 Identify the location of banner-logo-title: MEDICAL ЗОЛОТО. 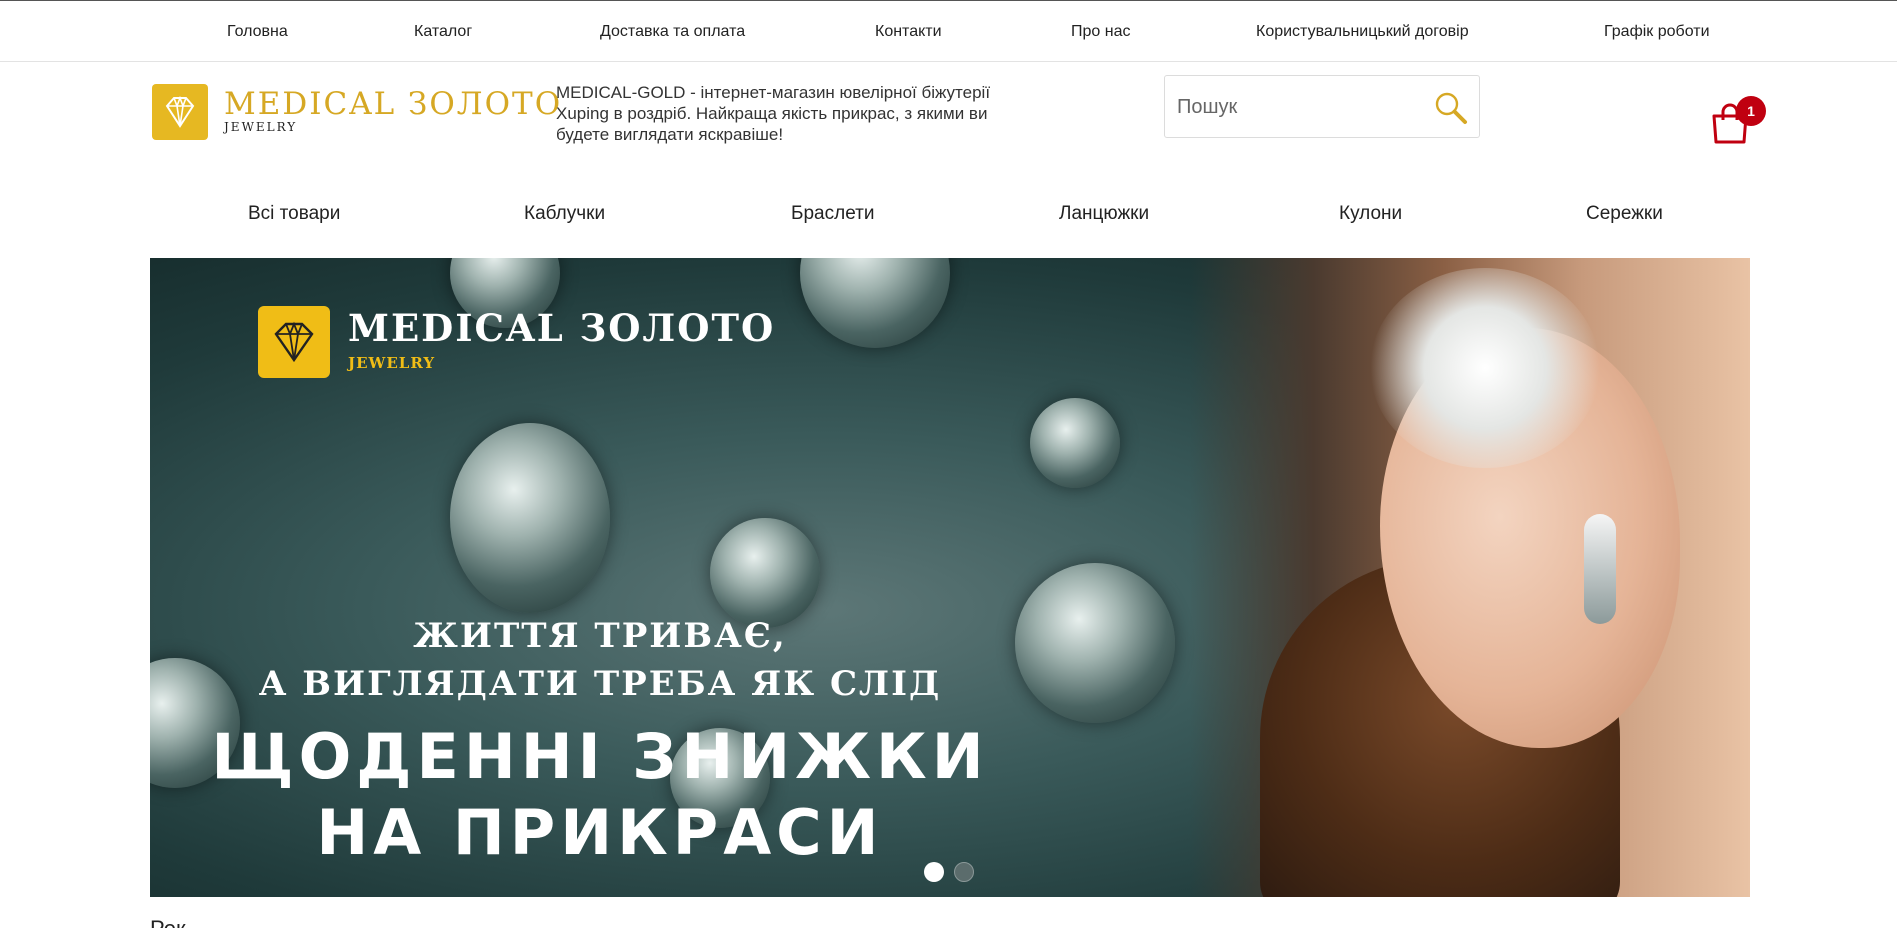
(562, 328).